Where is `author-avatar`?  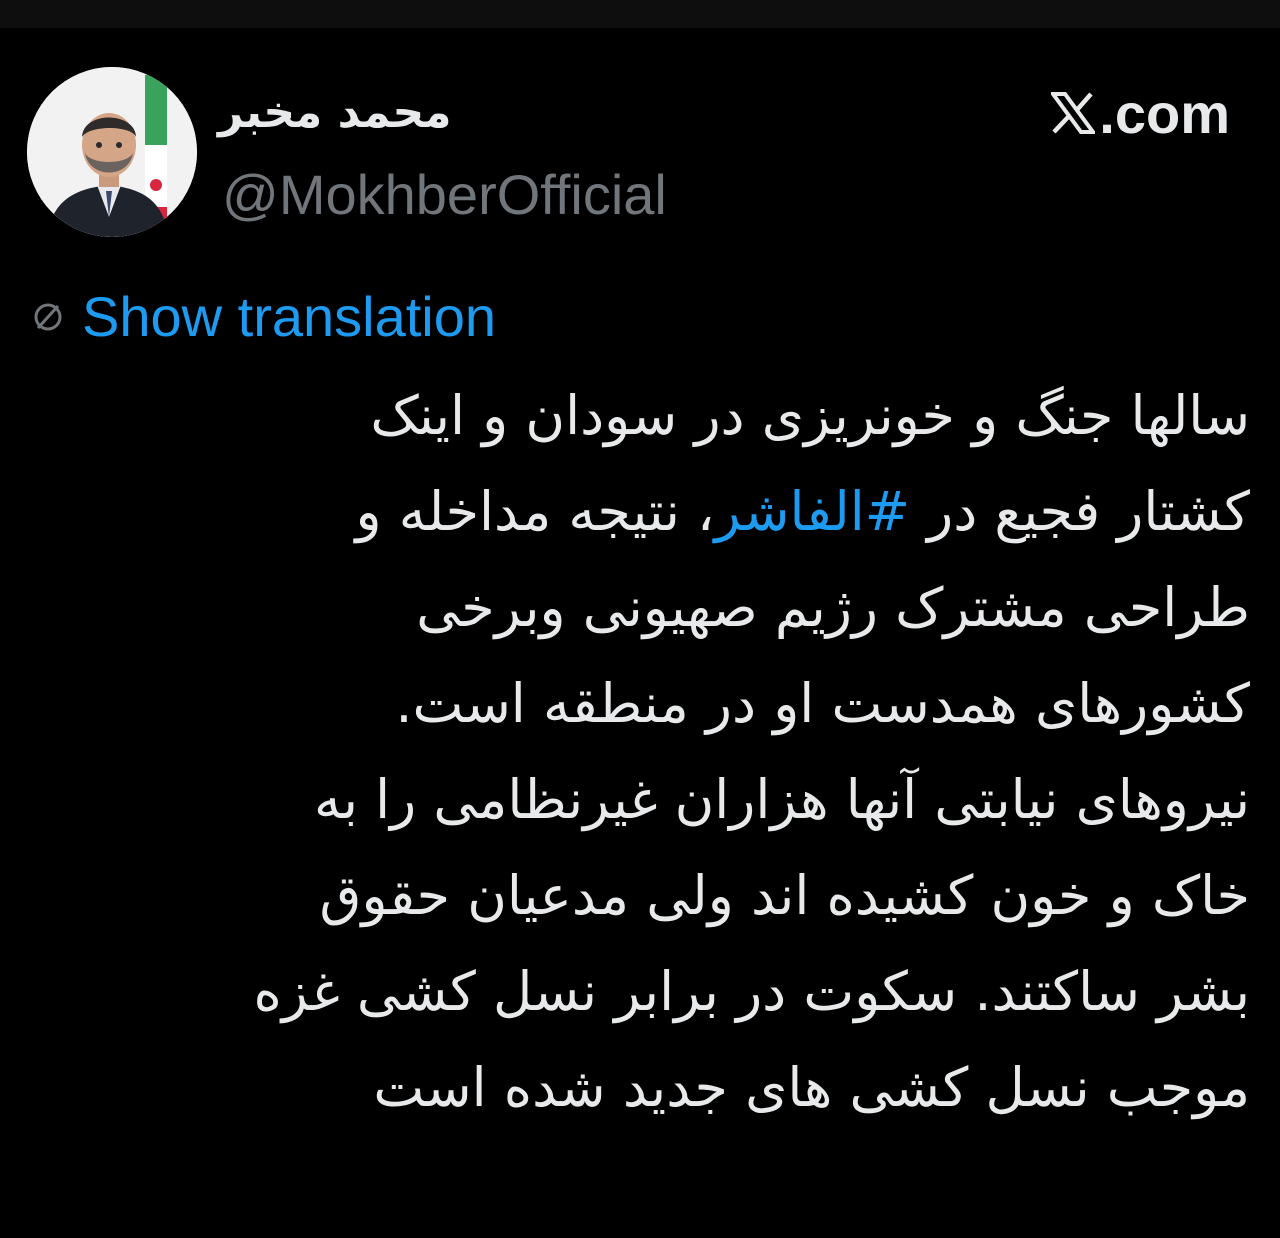 author-avatar is located at coordinates (112, 152).